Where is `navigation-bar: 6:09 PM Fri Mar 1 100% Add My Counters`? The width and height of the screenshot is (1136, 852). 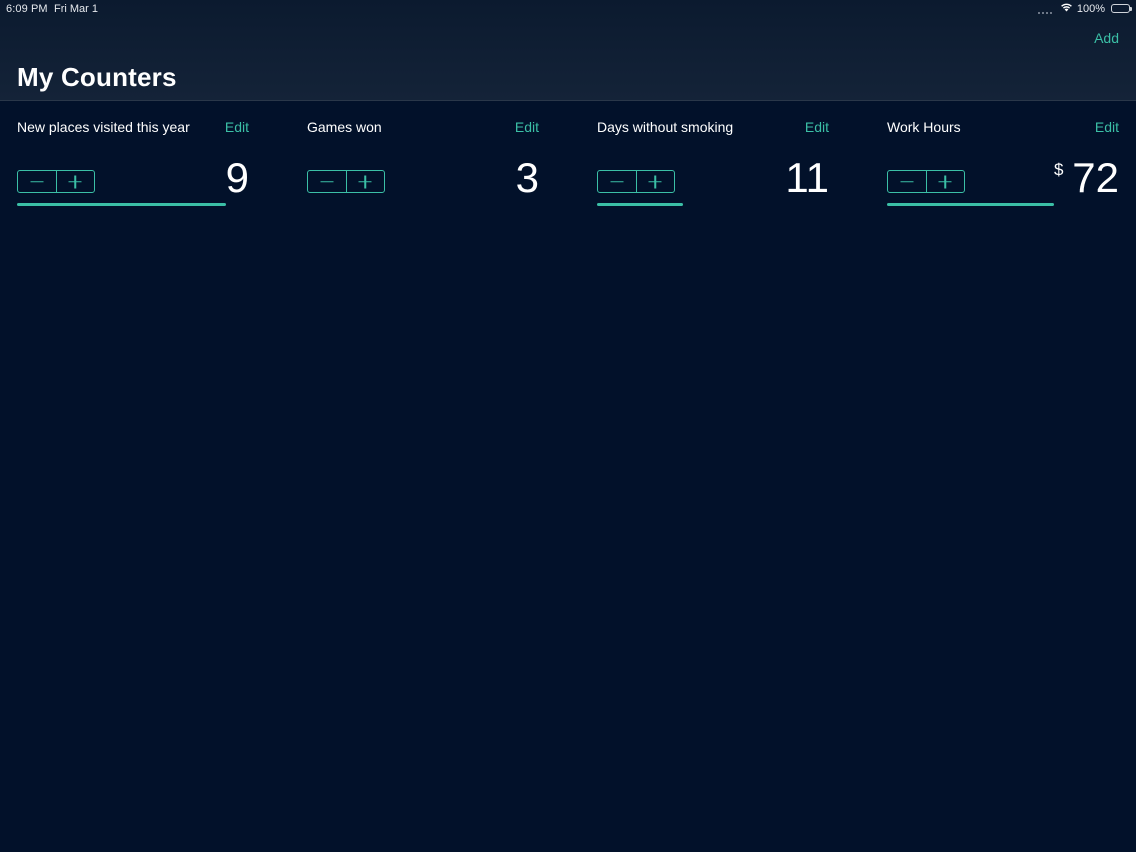
navigation-bar: 6:09 PM Fri Mar 1 100% Add My Counters is located at coordinates (568, 50).